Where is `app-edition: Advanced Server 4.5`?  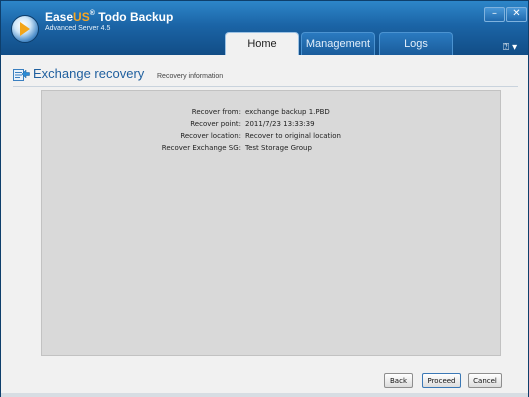 app-edition: Advanced Server 4.5 is located at coordinates (78, 28).